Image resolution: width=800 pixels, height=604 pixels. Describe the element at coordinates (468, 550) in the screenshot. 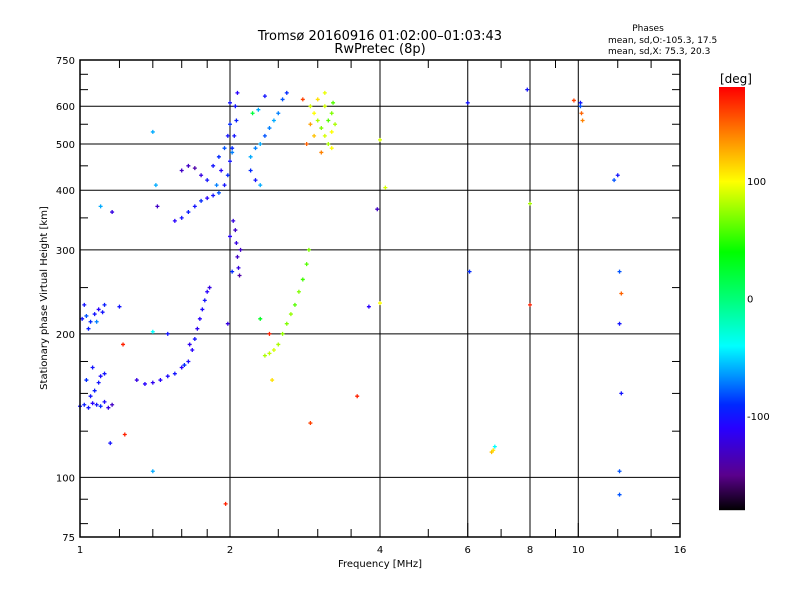

I see `x-tick-label: 6` at that location.